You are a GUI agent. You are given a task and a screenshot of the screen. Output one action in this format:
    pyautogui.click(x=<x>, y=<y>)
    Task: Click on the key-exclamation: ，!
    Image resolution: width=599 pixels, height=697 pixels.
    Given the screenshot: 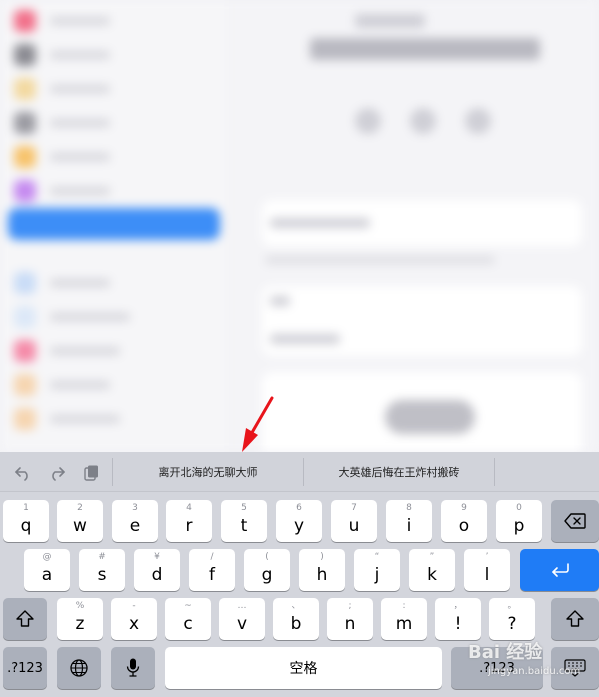 What is the action you would take?
    pyautogui.click(x=458, y=619)
    